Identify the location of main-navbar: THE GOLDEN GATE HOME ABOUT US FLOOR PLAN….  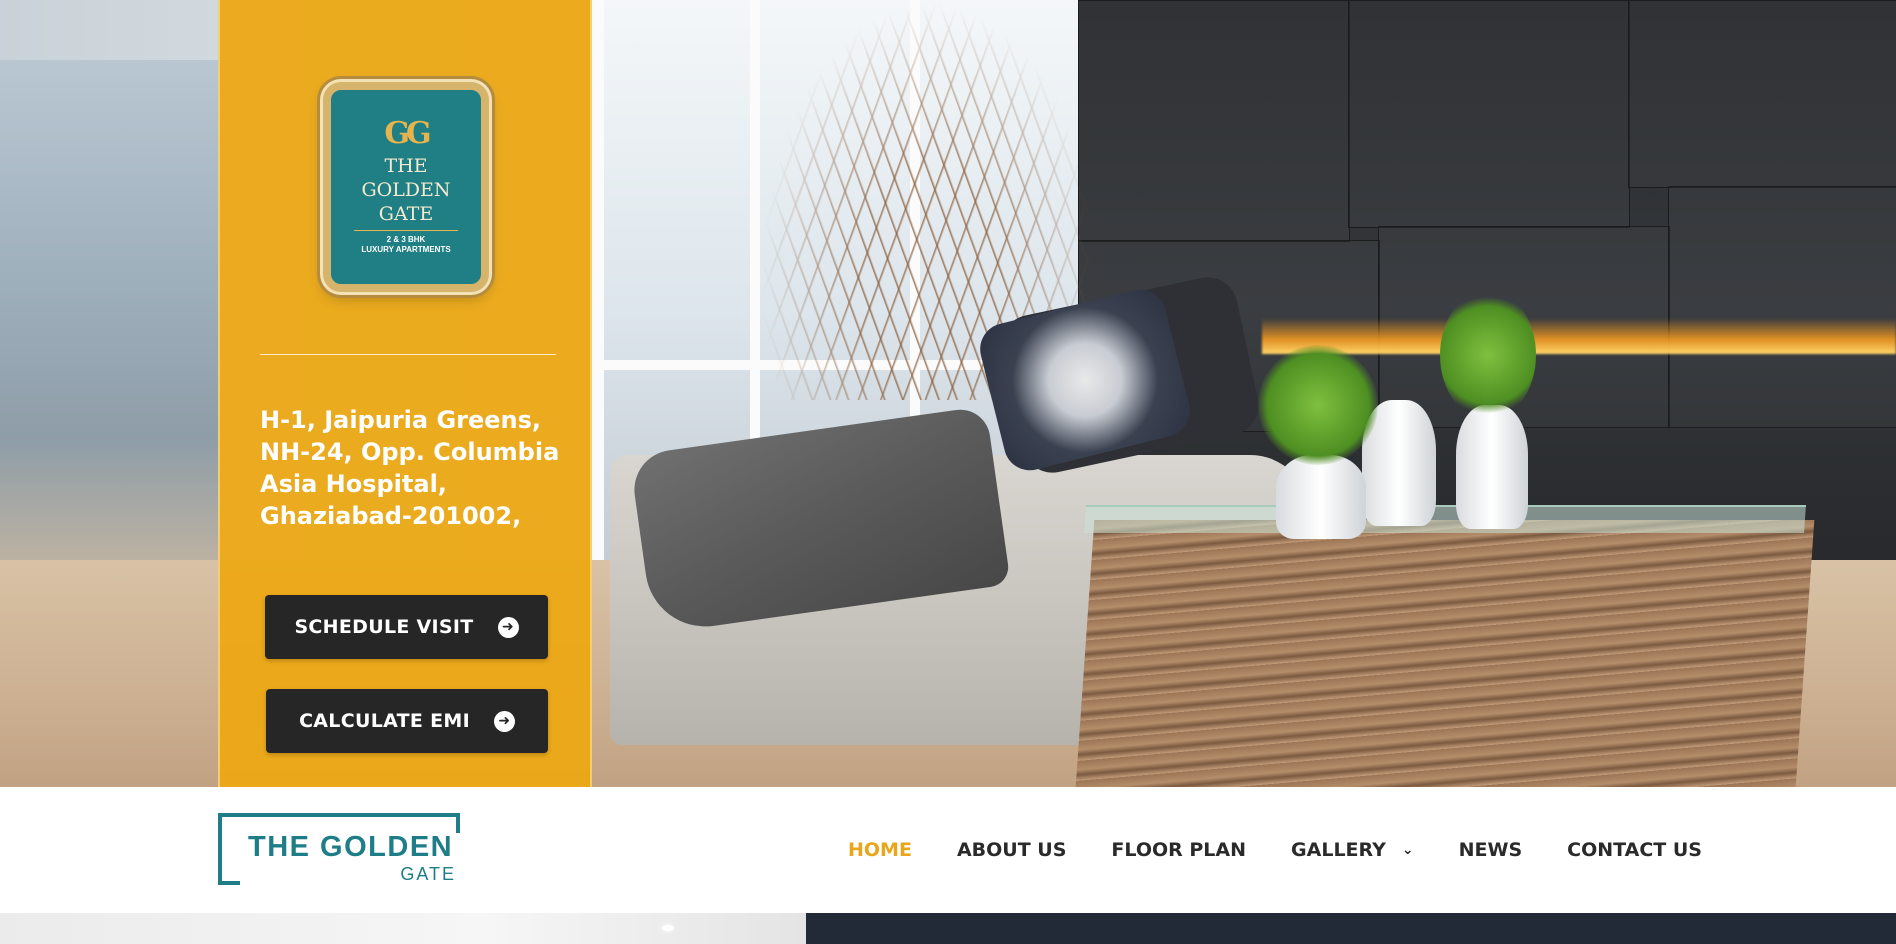
(948, 850).